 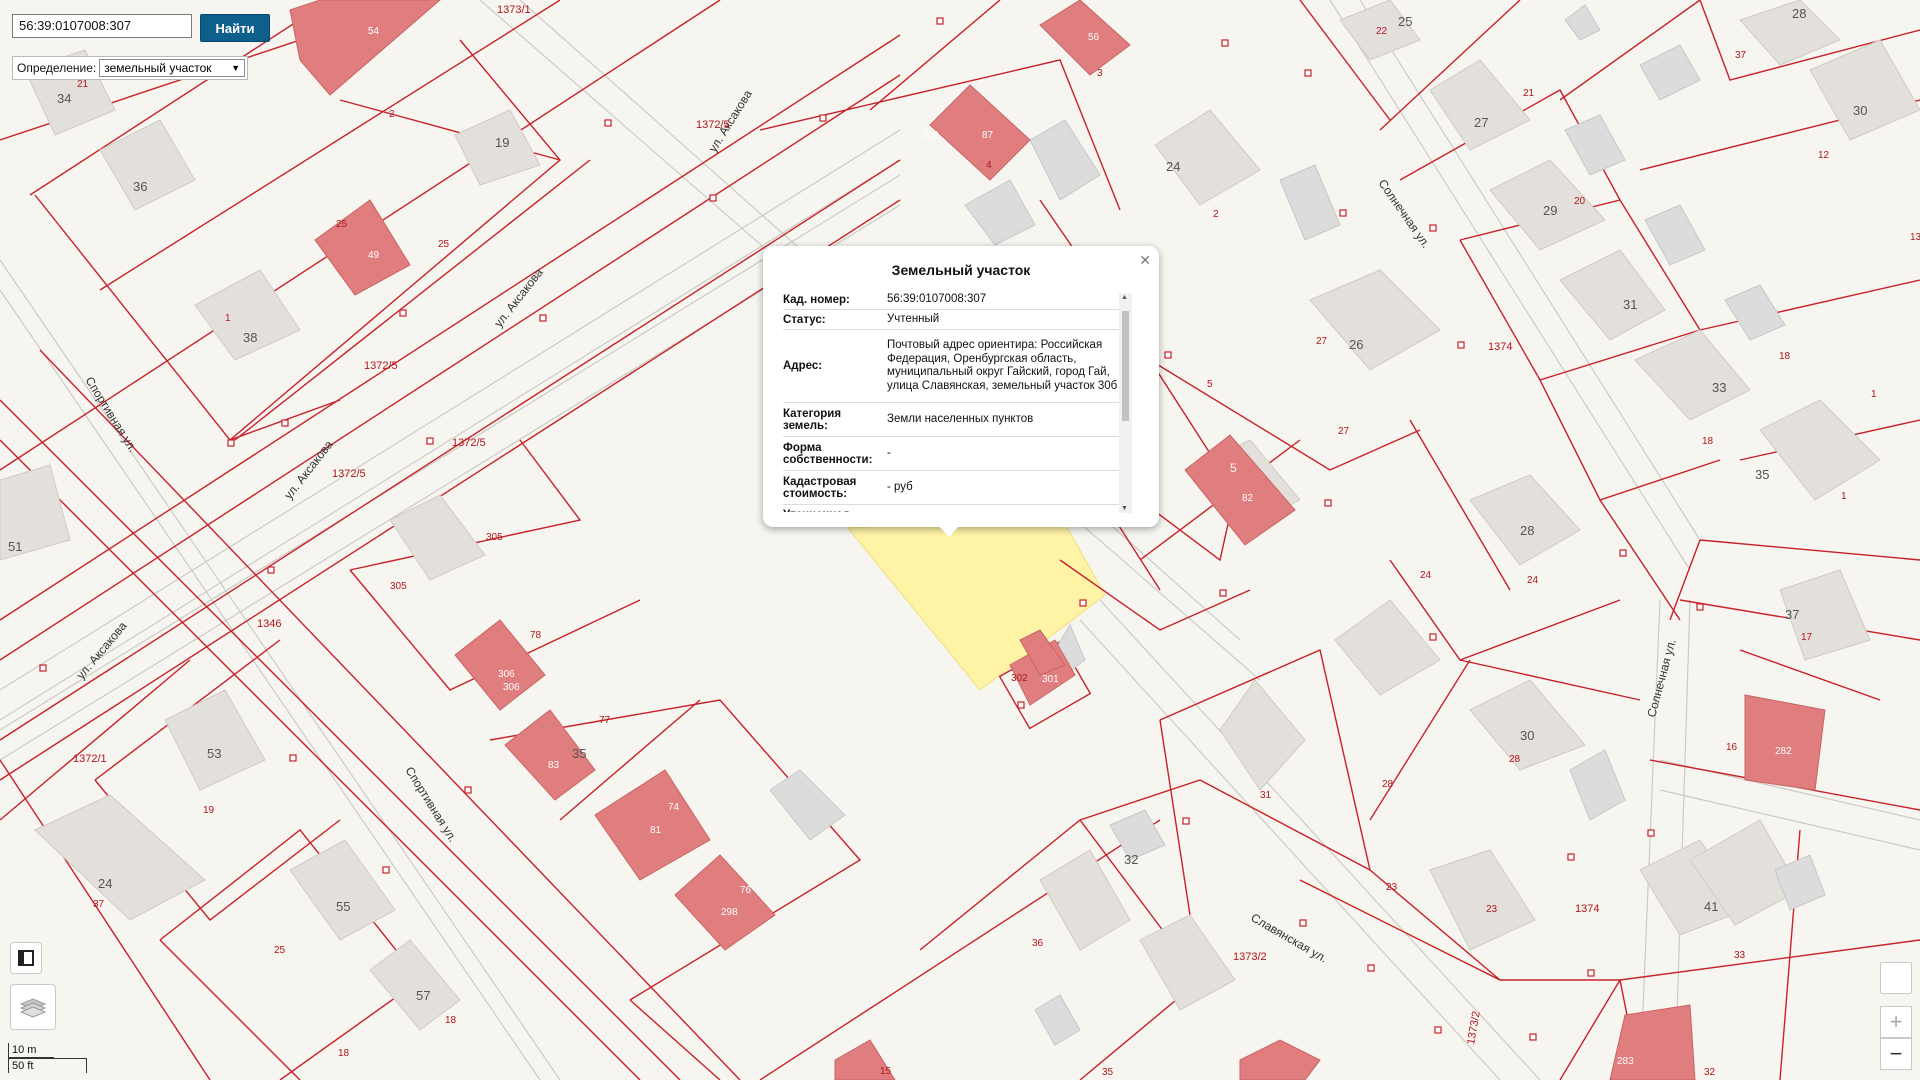 What do you see at coordinates (949, 531) in the screenshot?
I see `popup-pointer` at bounding box center [949, 531].